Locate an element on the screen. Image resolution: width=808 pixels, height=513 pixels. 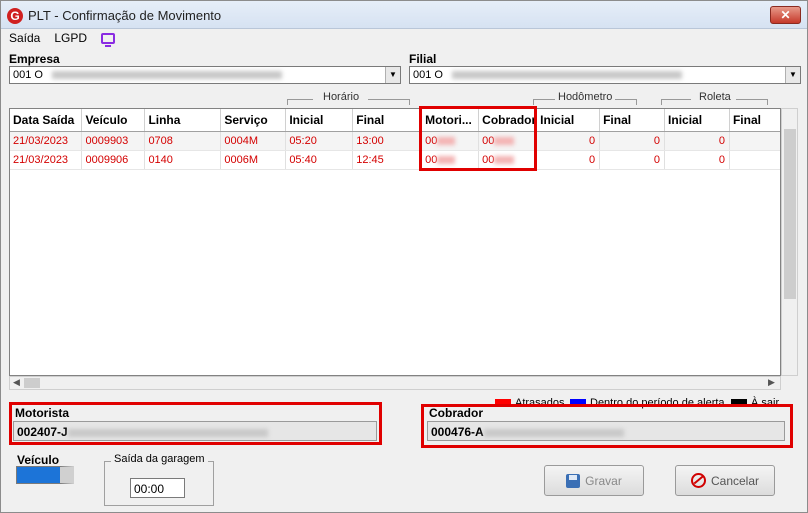
save-icon is located at coordinates (573, 480).